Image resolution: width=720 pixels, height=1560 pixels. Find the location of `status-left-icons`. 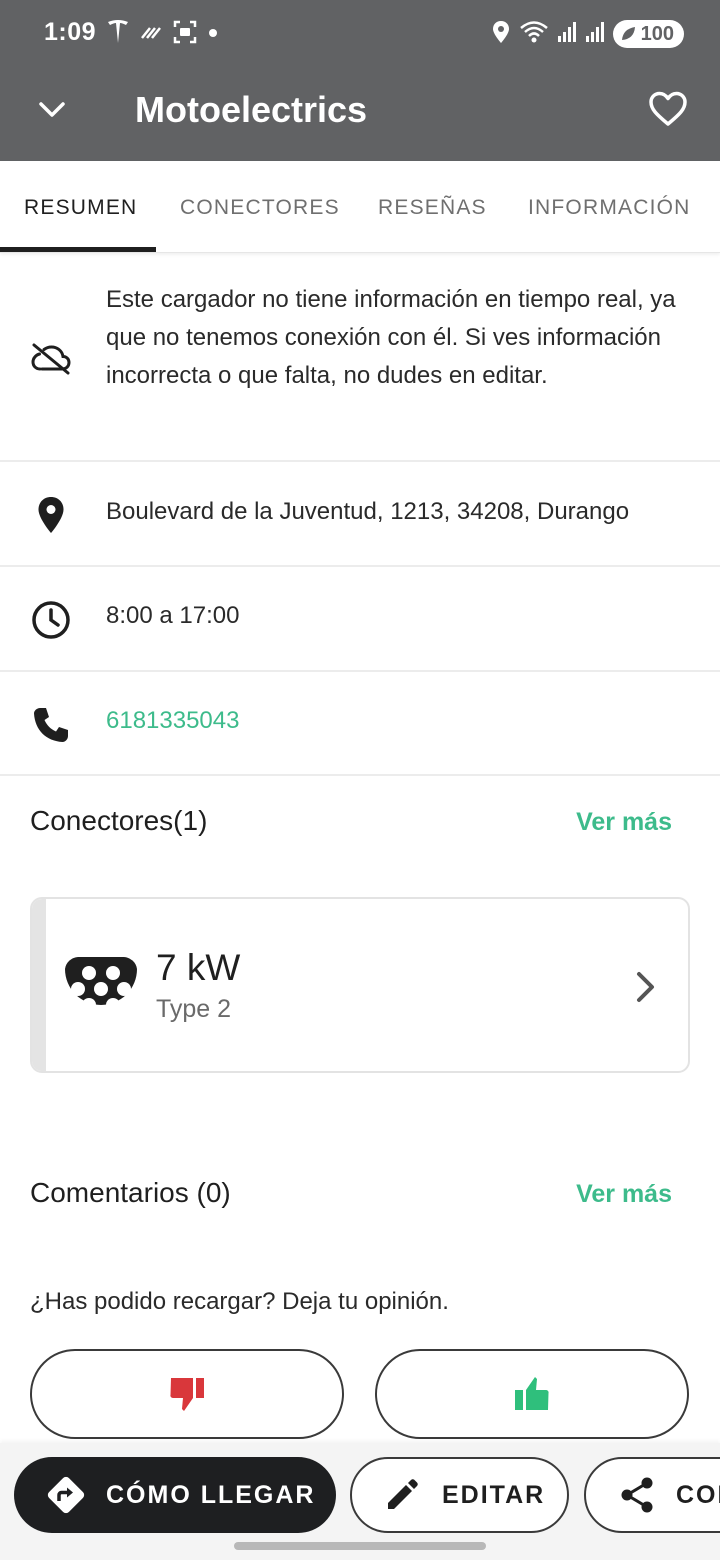

status-left-icons is located at coordinates (162, 34).